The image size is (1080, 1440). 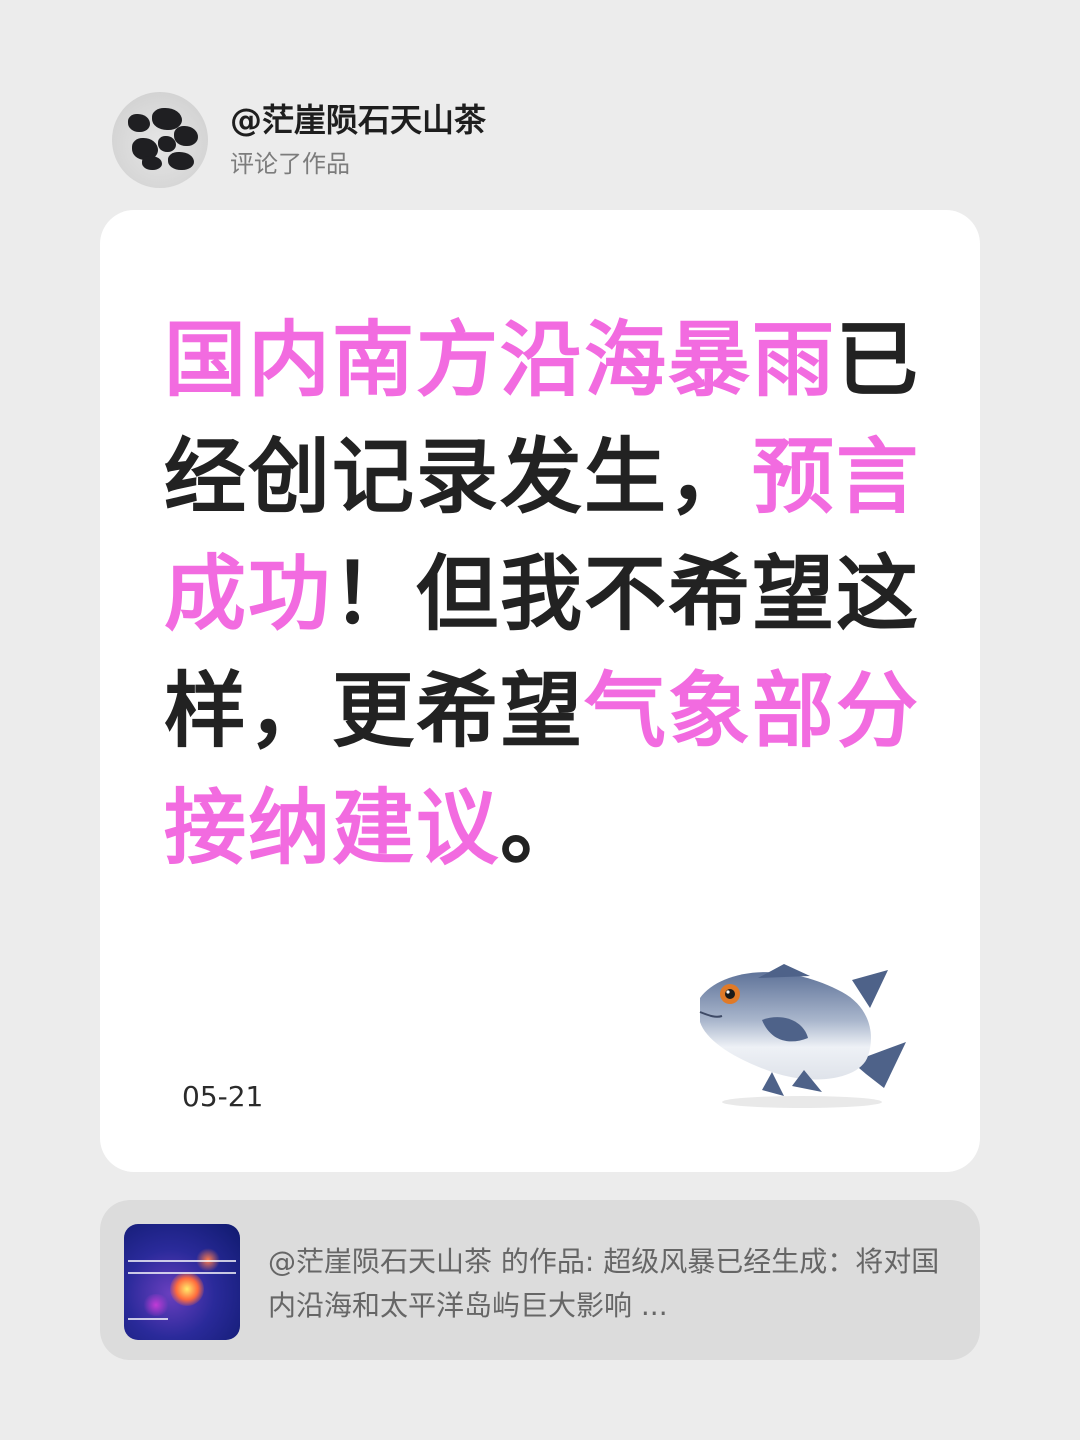 What do you see at coordinates (160, 140) in the screenshot?
I see `avatar` at bounding box center [160, 140].